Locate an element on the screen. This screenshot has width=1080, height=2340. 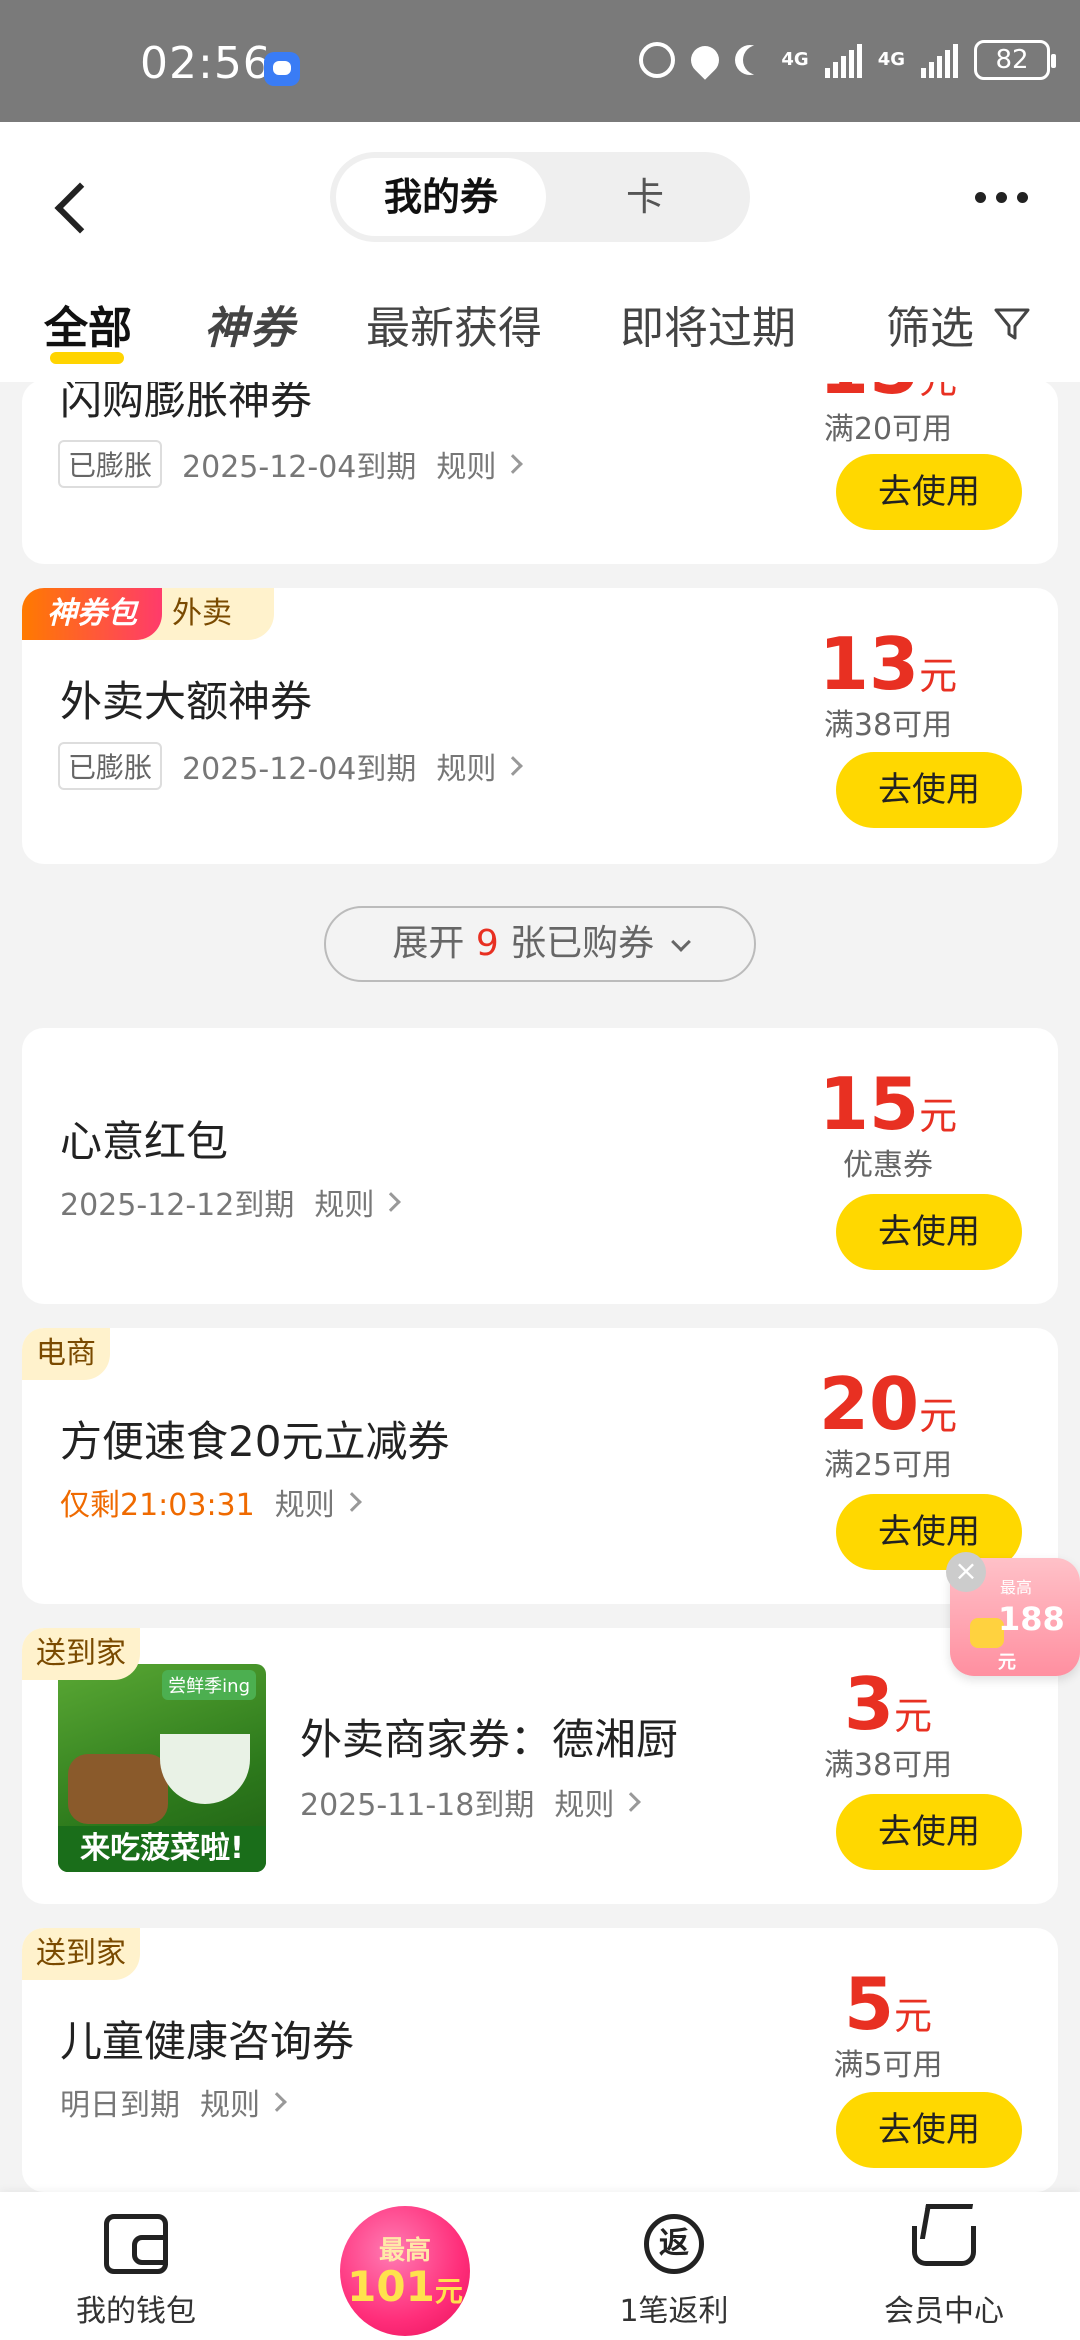
coupon-expiry: 明日到期 is located at coordinates (120, 2105).